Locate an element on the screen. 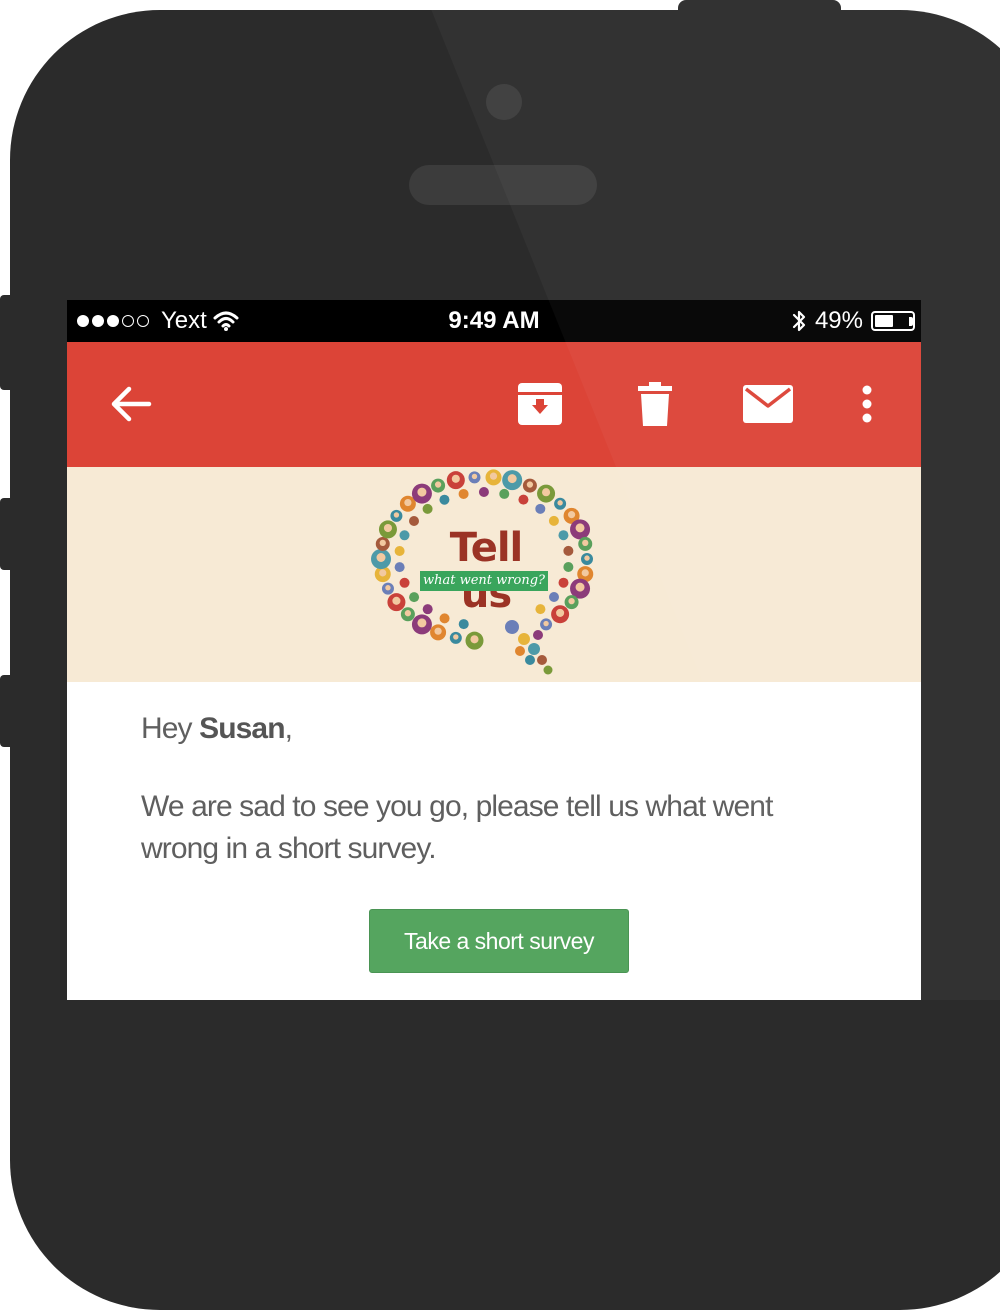  battery-icon is located at coordinates (893, 321).